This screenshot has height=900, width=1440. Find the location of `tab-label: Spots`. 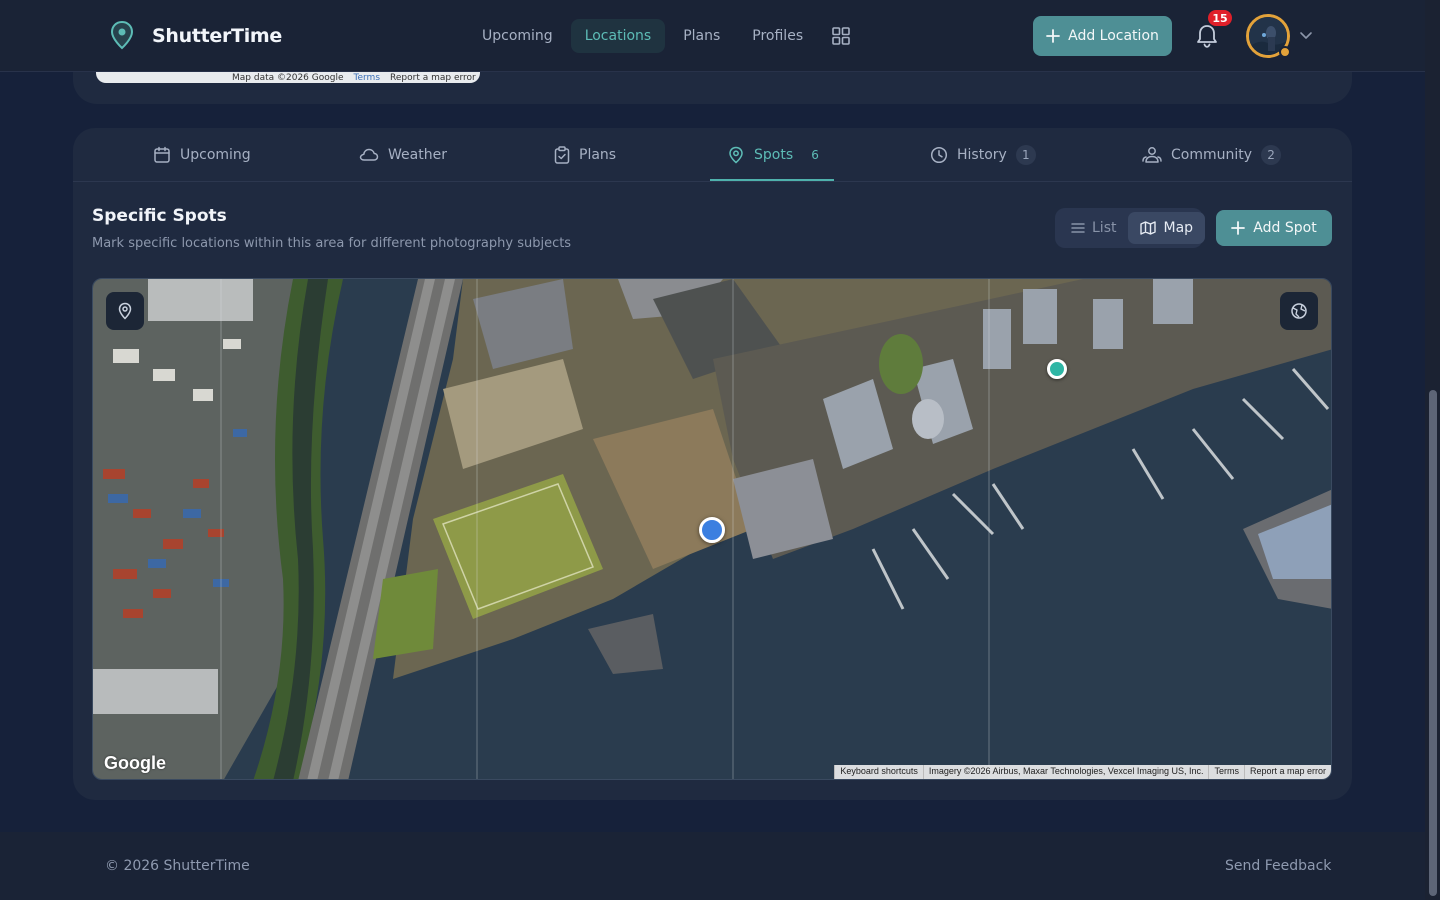

tab-label: Spots is located at coordinates (774, 155).